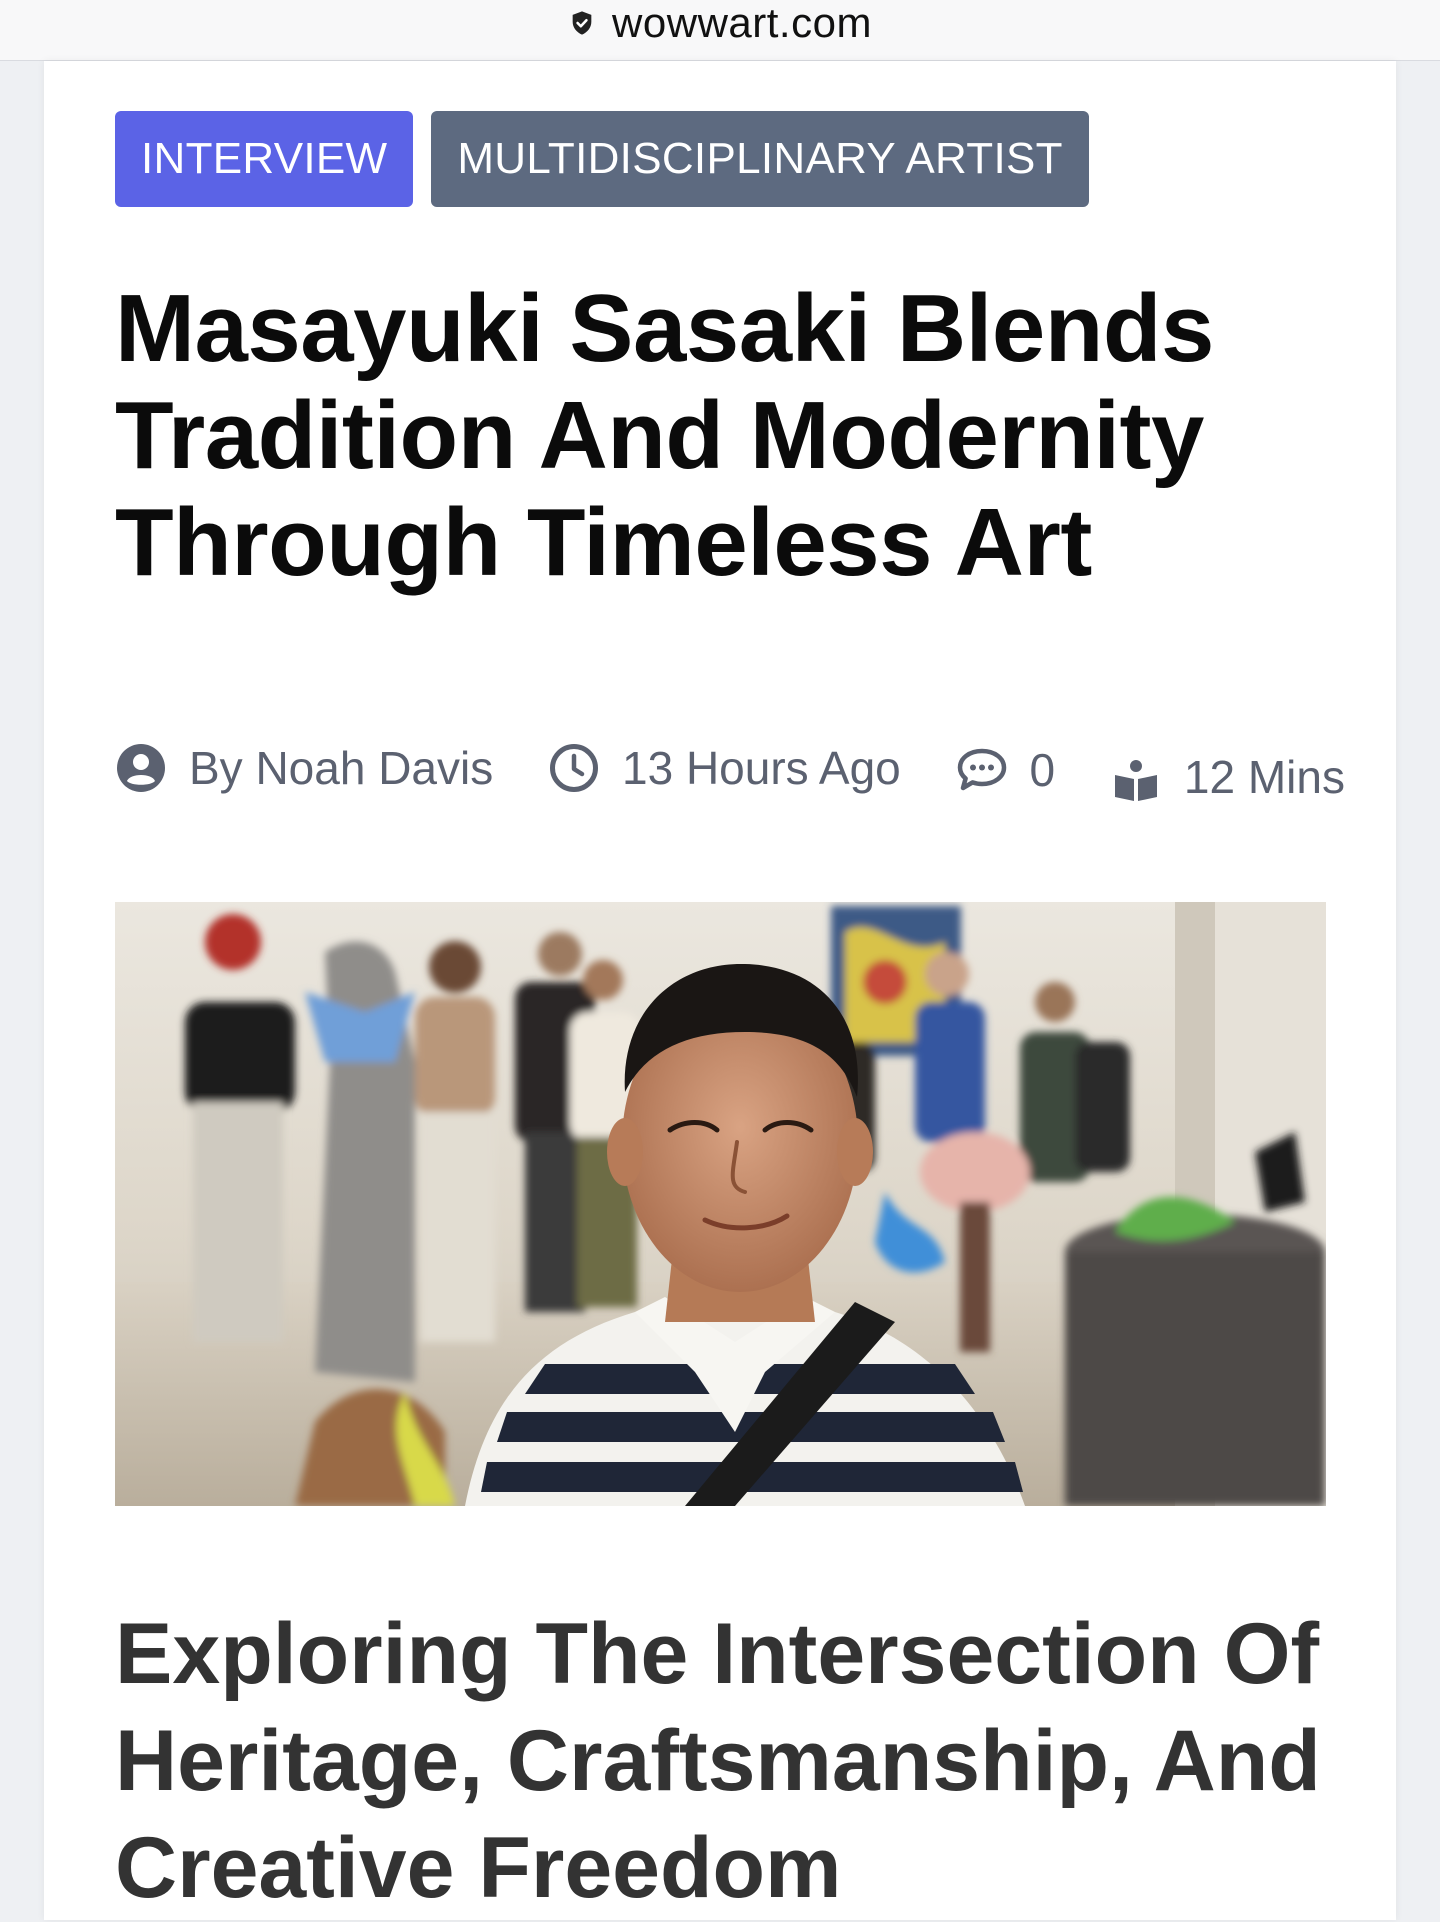  I want to click on author-link: By Noah Davis, so click(304, 768).